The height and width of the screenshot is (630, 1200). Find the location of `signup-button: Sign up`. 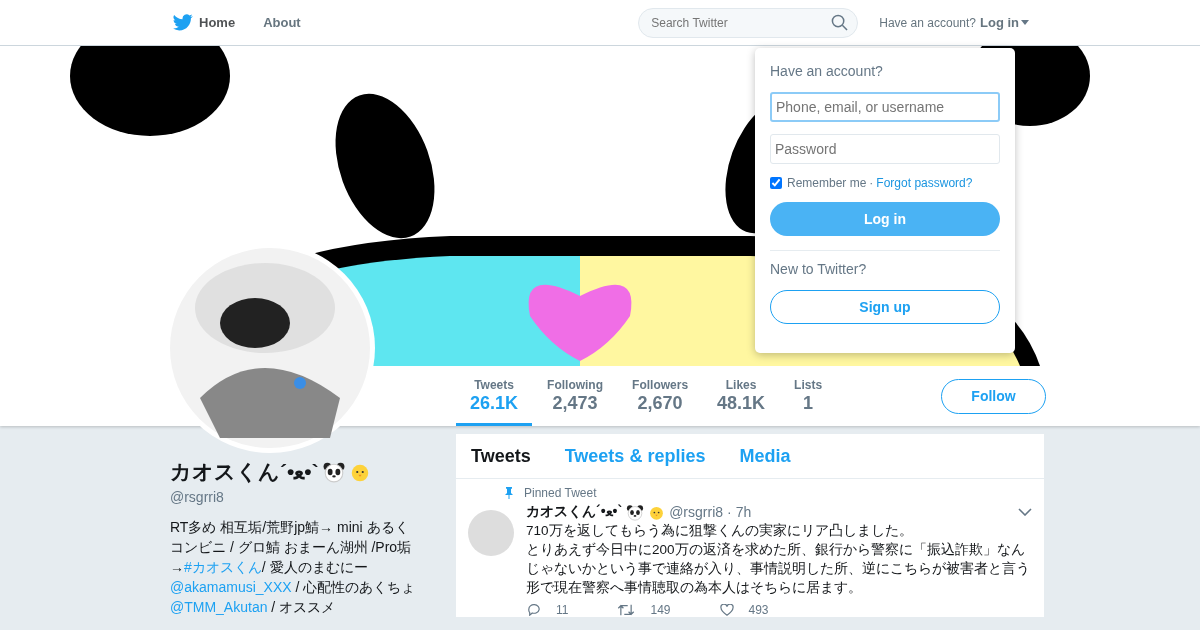

signup-button: Sign up is located at coordinates (885, 307).